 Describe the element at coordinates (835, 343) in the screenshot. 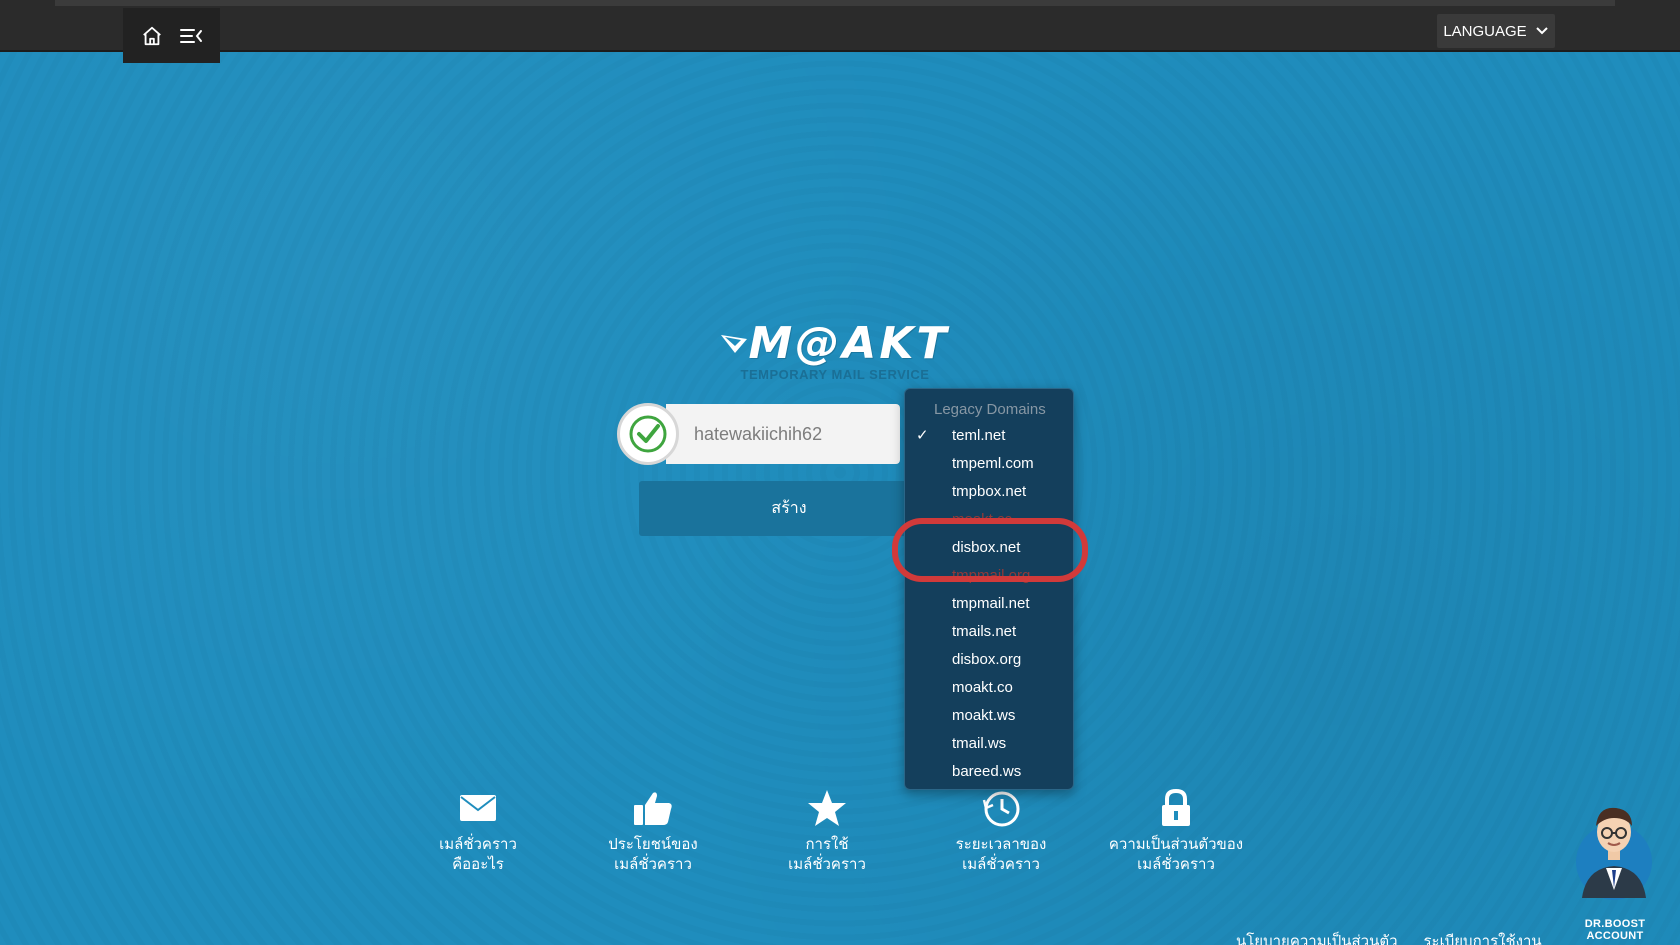

I see `logo-title: M@AKT` at that location.